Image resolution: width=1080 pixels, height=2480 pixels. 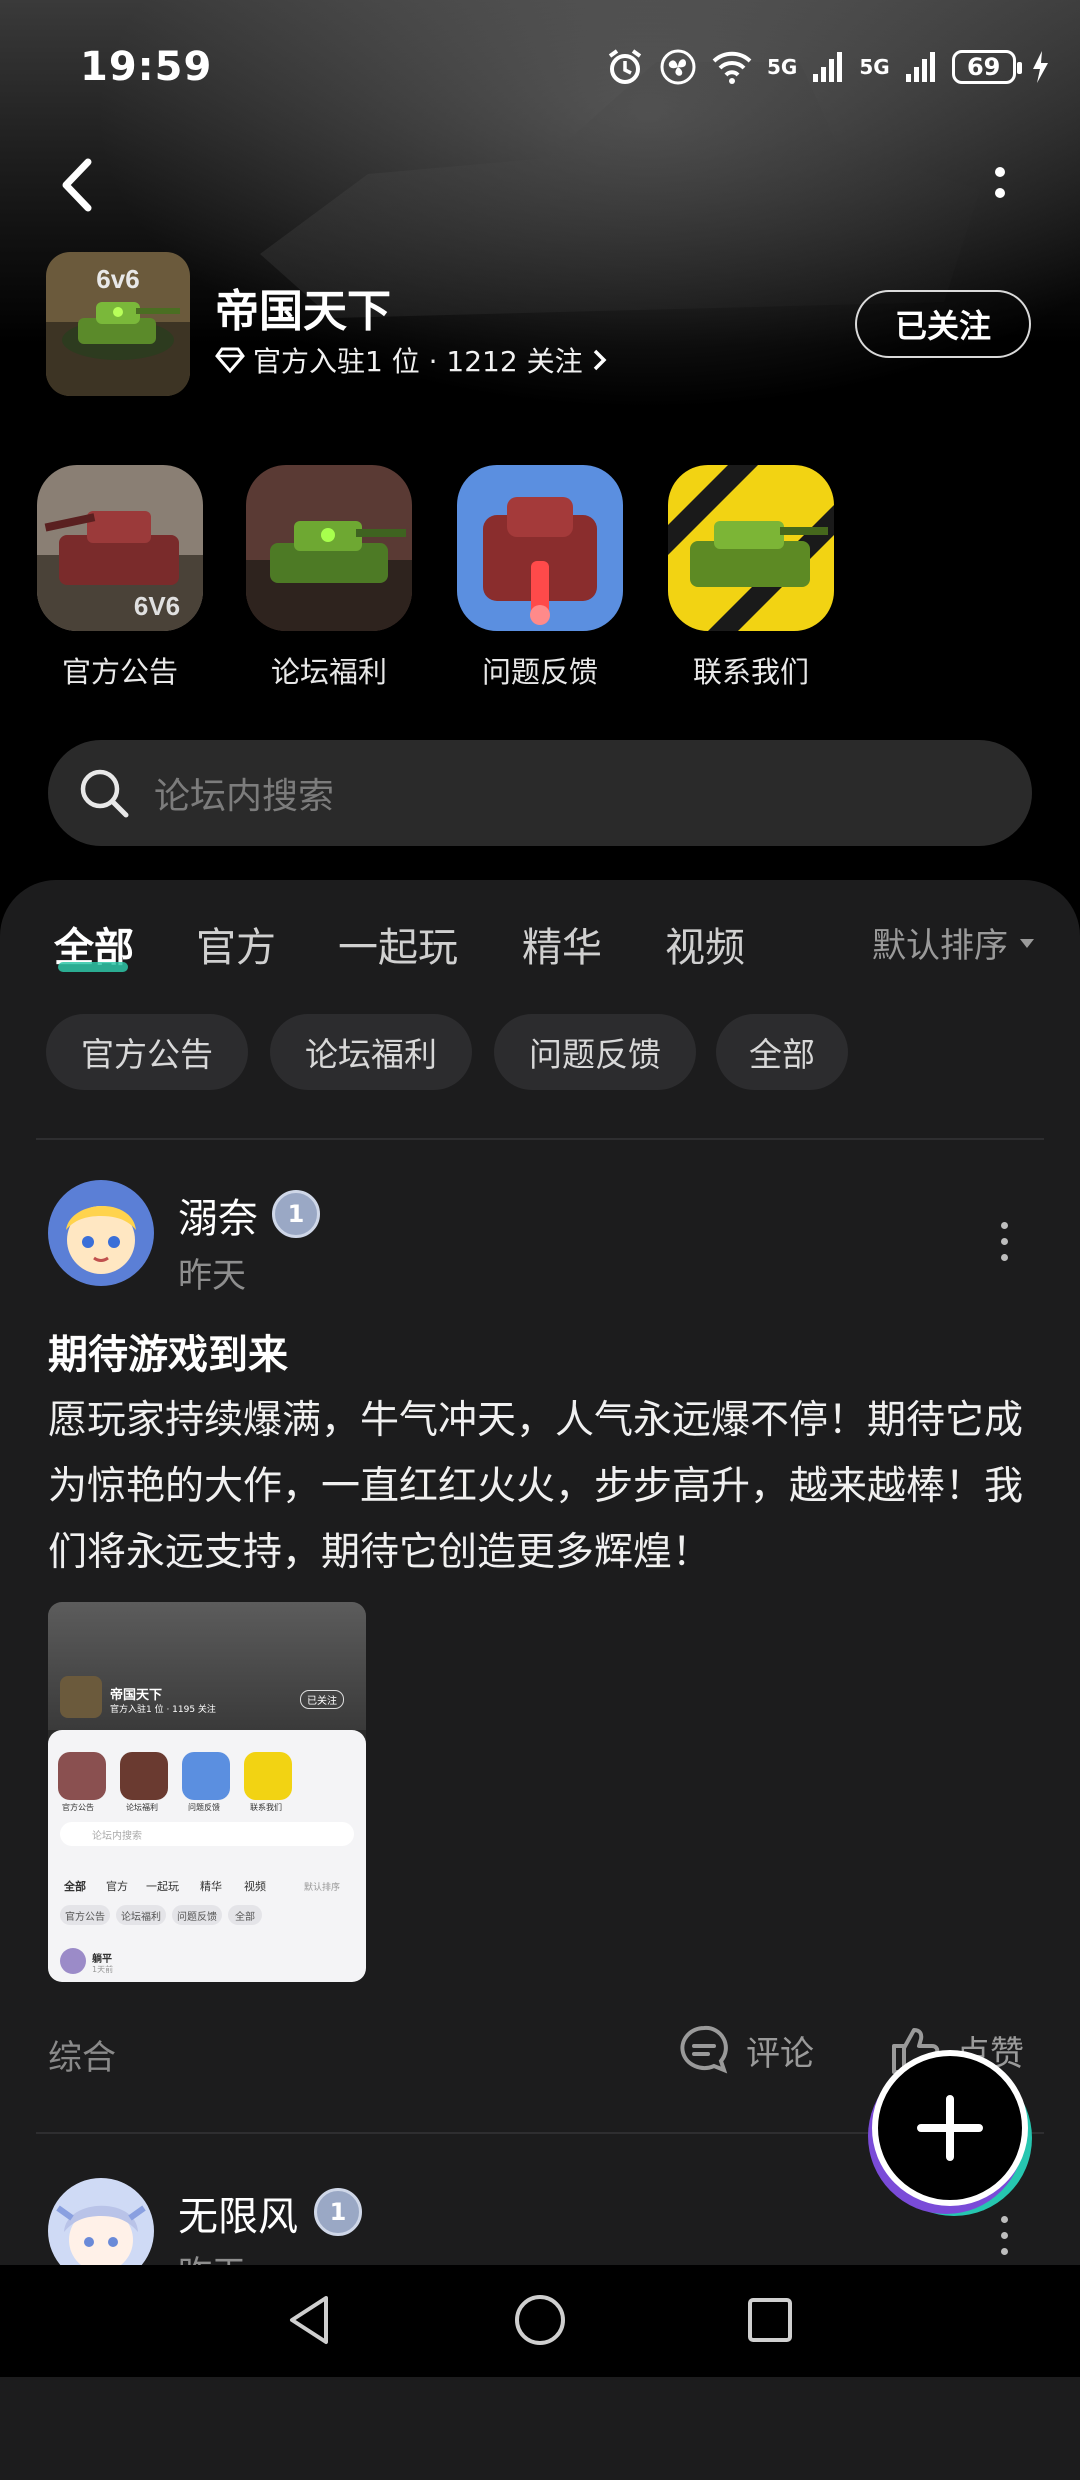 I want to click on sort-dropdown: 默认排序, so click(x=954, y=942).